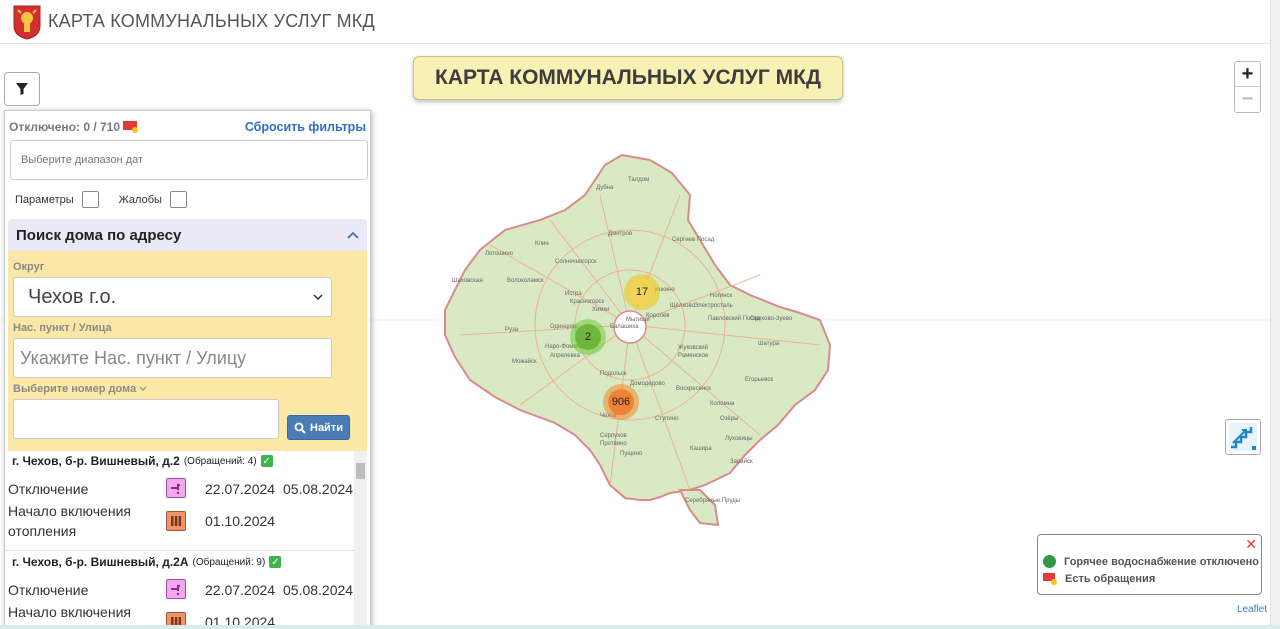 Image resolution: width=1280 pixels, height=629 pixels. What do you see at coordinates (512, 330) in the screenshot?
I see `svg-text: Руза` at bounding box center [512, 330].